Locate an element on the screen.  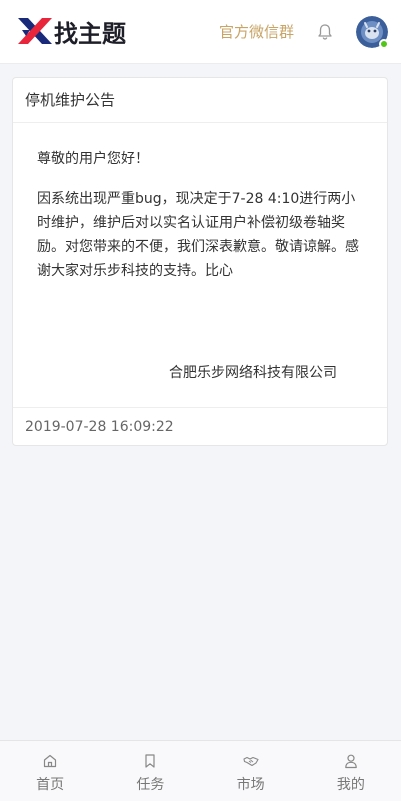
notice-timestamp: 2019-07-28 16:09:22 is located at coordinates (200, 426).